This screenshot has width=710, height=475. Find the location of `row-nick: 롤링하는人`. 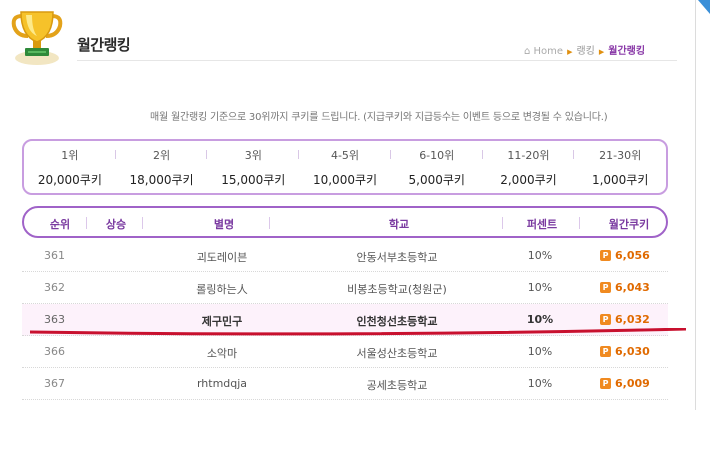

row-nick: 롤링하는人 is located at coordinates (222, 289).